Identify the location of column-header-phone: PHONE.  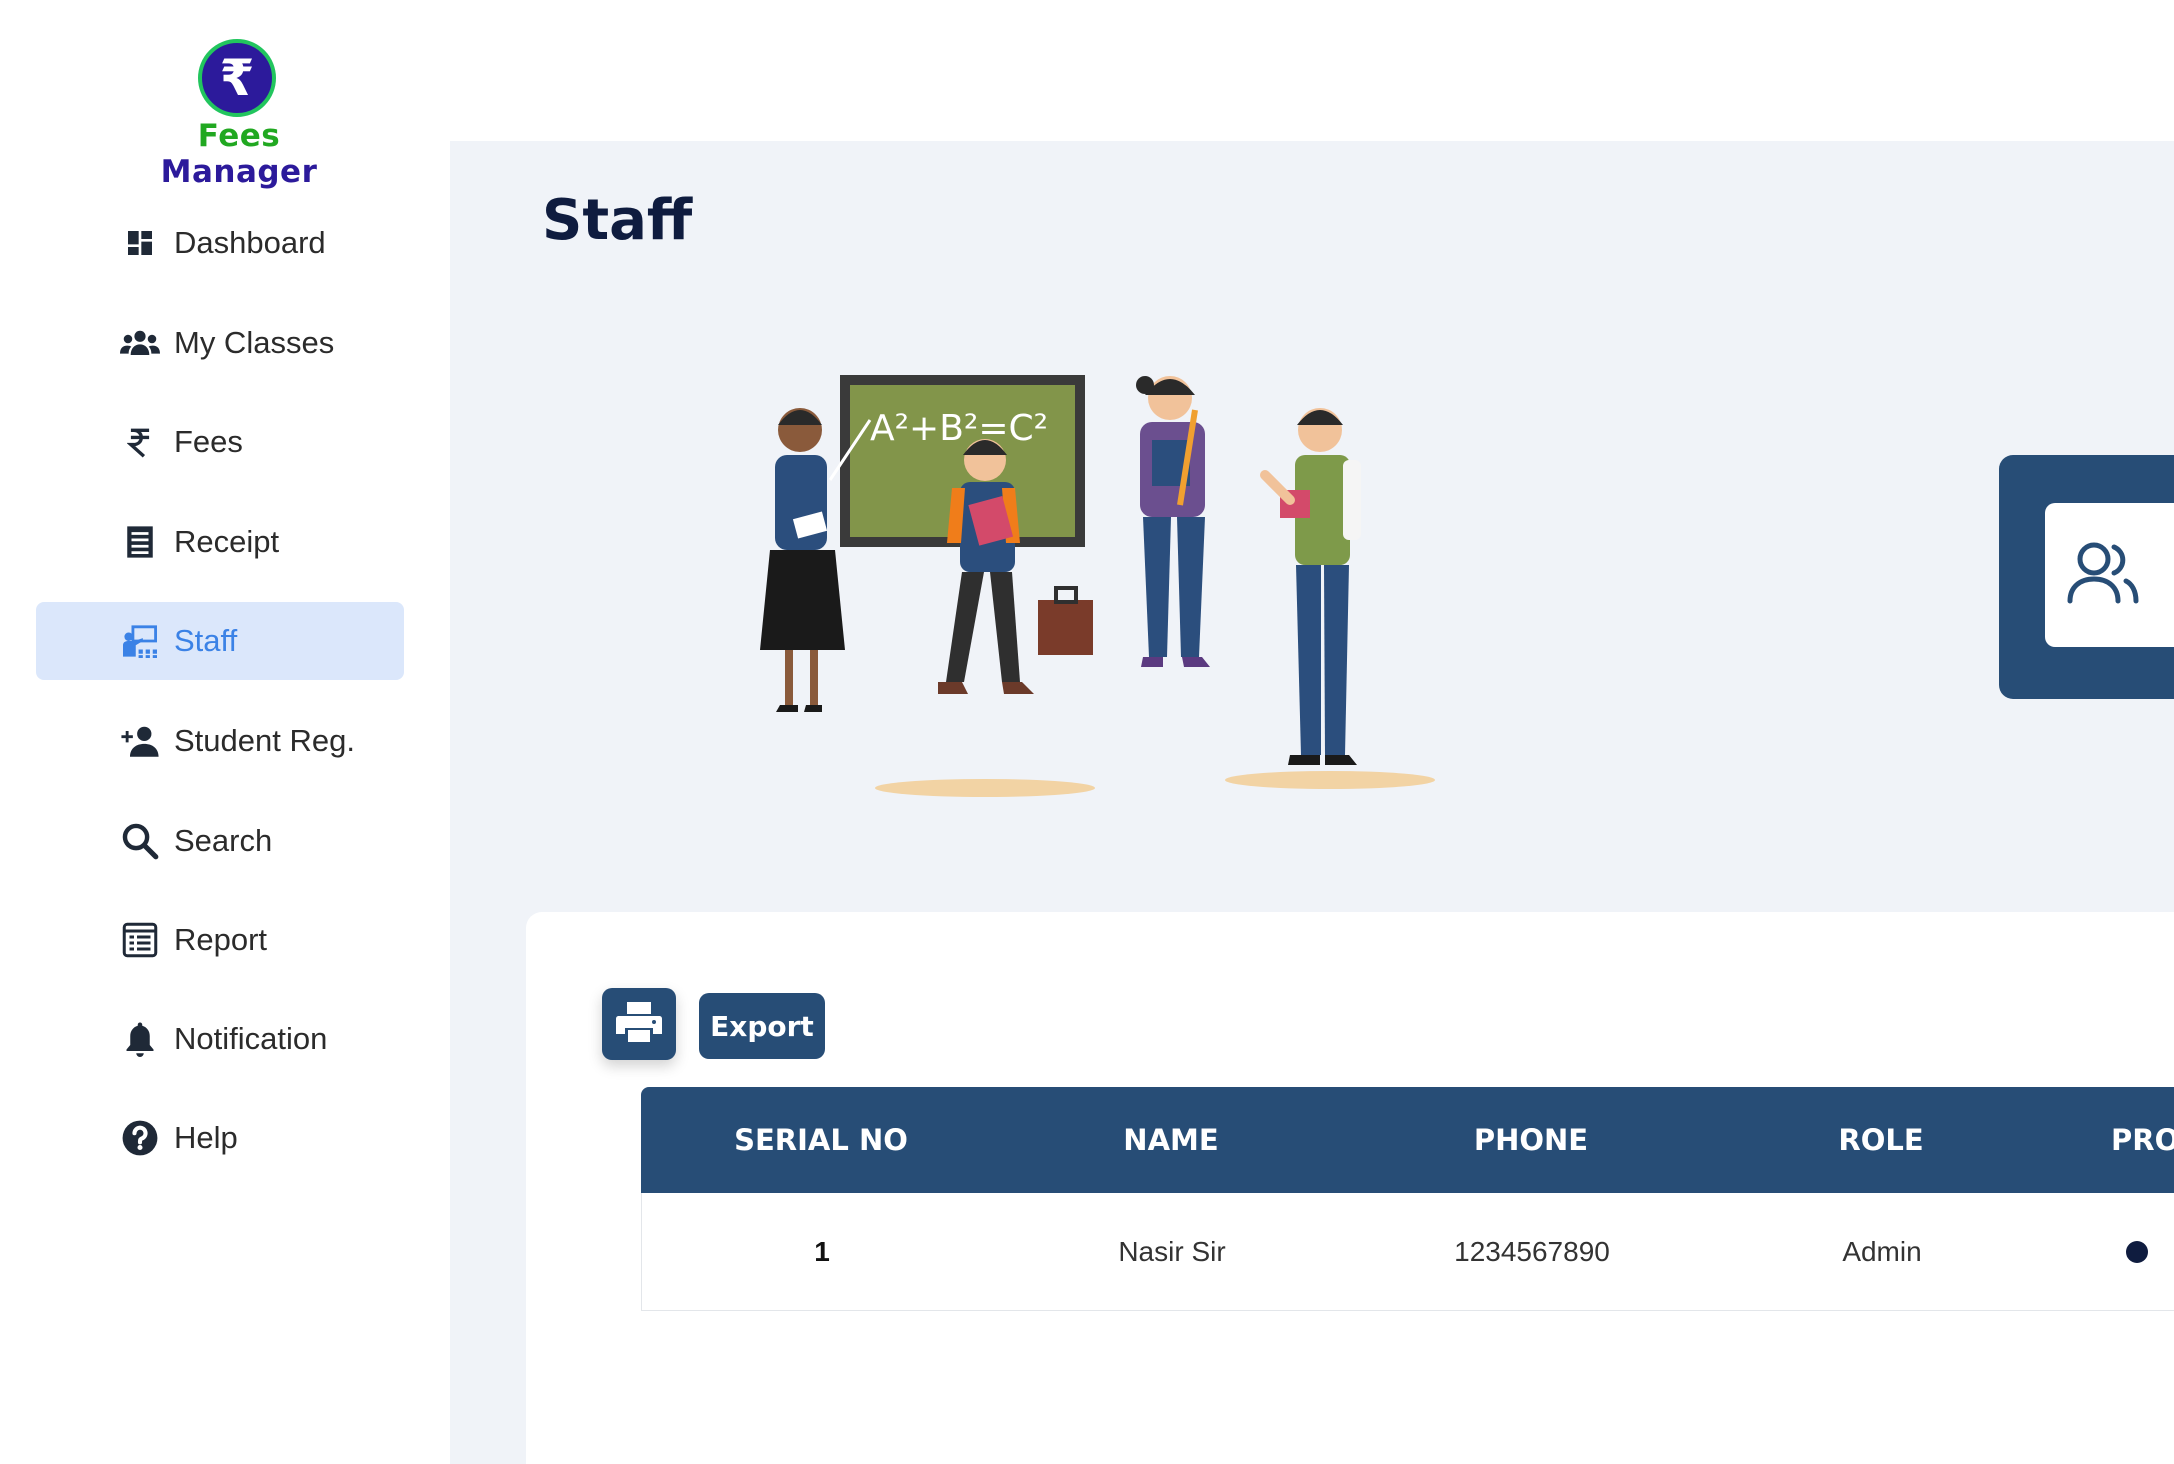
(1531, 1140).